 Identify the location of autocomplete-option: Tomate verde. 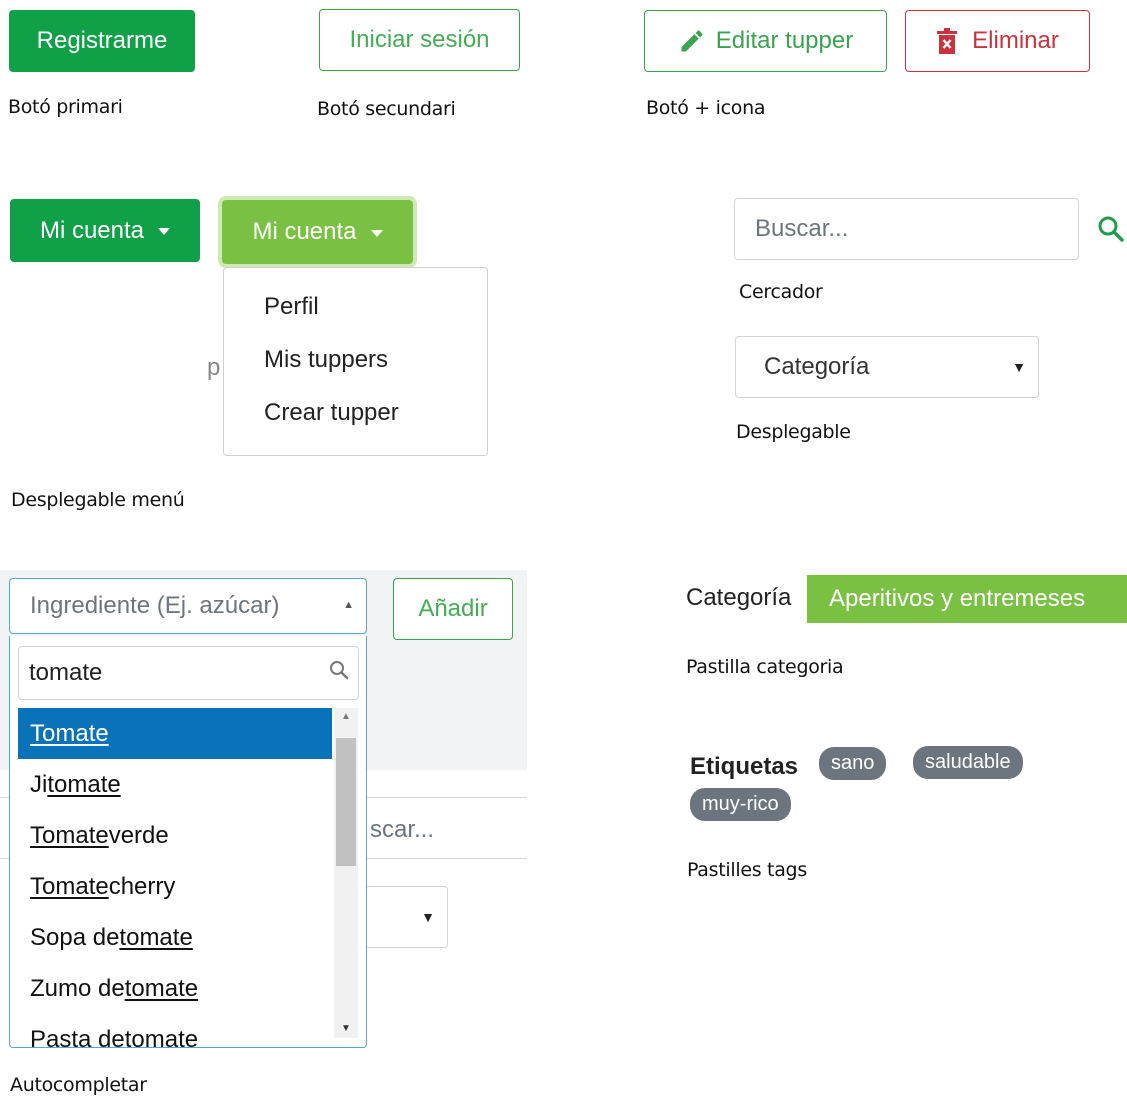
(175, 835).